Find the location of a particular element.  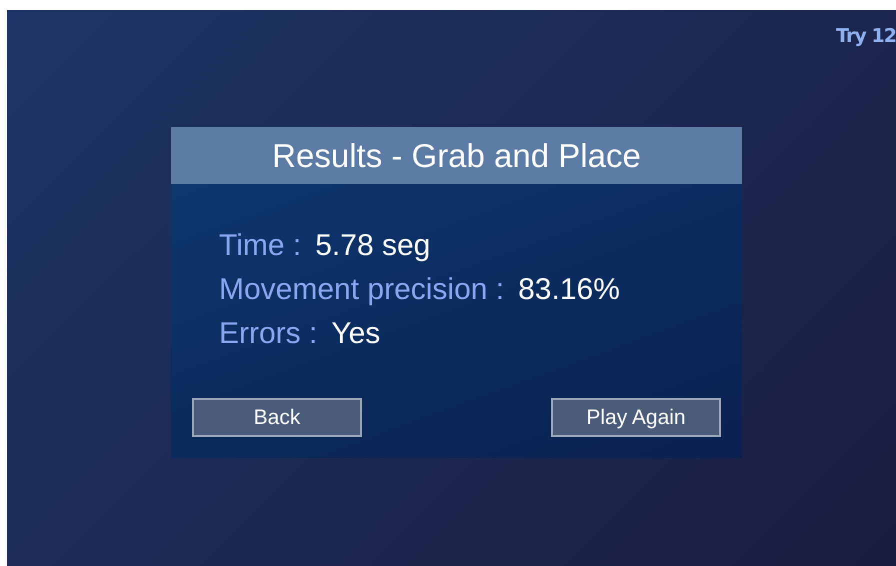

stat-label: Movement precision : is located at coordinates (361, 290).